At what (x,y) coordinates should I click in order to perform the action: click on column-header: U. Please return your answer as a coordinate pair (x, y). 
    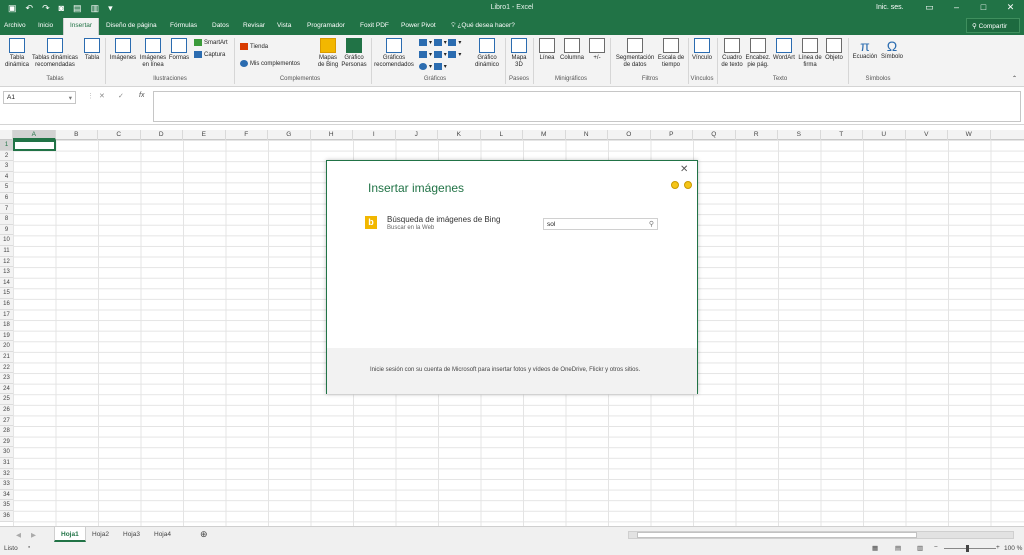
    Looking at the image, I should click on (884, 135).